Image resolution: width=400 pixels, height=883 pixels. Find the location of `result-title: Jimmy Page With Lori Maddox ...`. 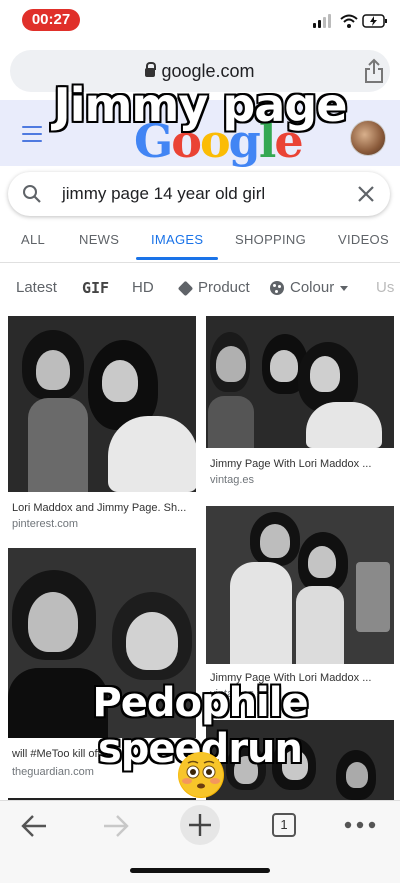

result-title: Jimmy Page With Lori Maddox ... is located at coordinates (300, 464).